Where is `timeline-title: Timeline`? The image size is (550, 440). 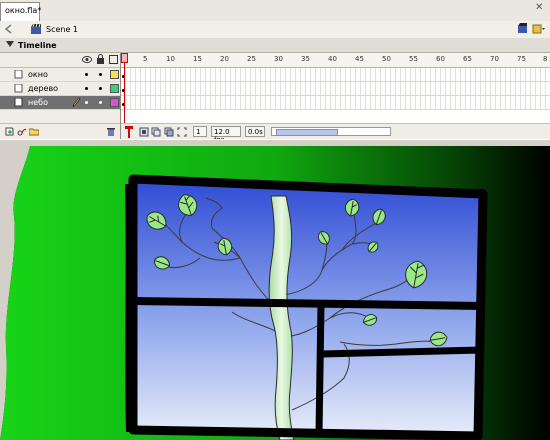
timeline-title: Timeline is located at coordinates (37, 45).